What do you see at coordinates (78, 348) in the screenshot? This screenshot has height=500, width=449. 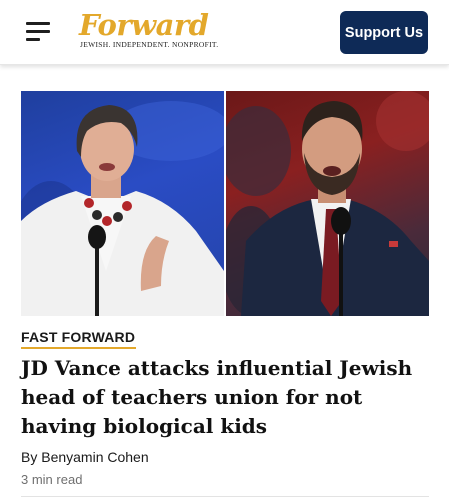 I see `section-underline` at bounding box center [78, 348].